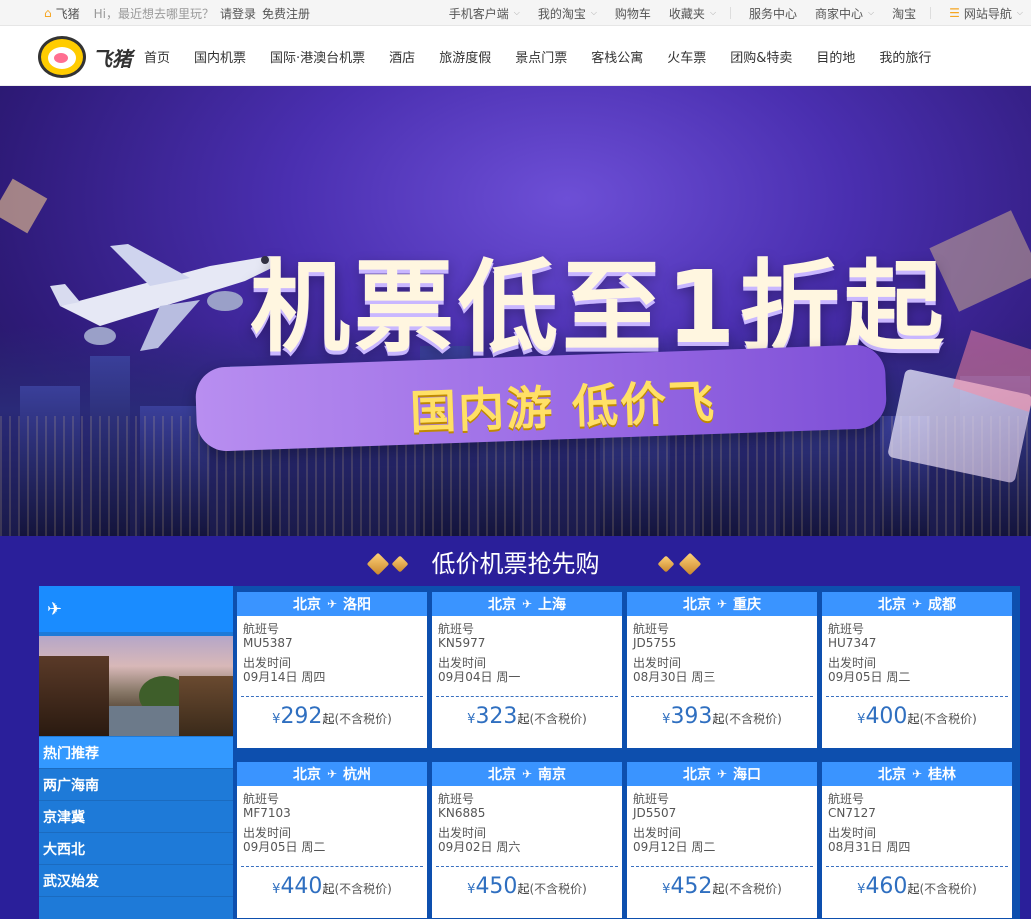 Image resolution: width=1031 pixels, height=919 pixels. I want to click on flight-no-value: CN7127, so click(852, 813).